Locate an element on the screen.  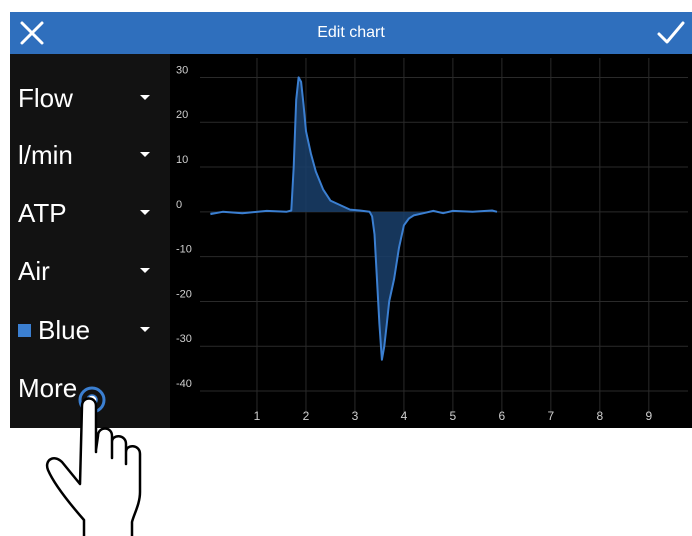
x-tick-label: 6 is located at coordinates (502, 416).